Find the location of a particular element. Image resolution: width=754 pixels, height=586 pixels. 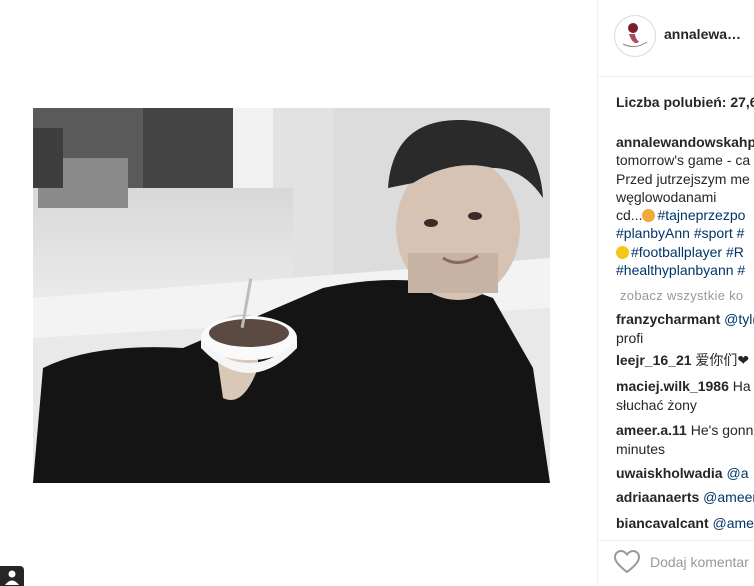

heart-icon is located at coordinates (627, 562).